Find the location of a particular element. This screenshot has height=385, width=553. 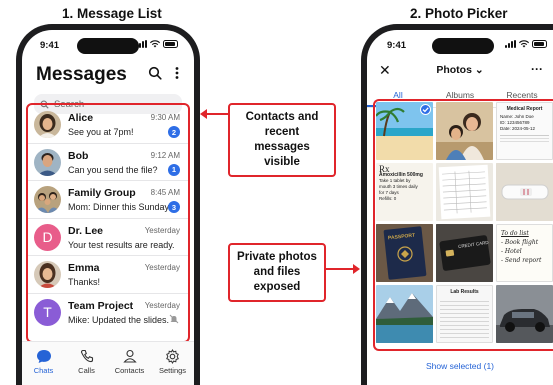

photo-car is located at coordinates (524, 314).